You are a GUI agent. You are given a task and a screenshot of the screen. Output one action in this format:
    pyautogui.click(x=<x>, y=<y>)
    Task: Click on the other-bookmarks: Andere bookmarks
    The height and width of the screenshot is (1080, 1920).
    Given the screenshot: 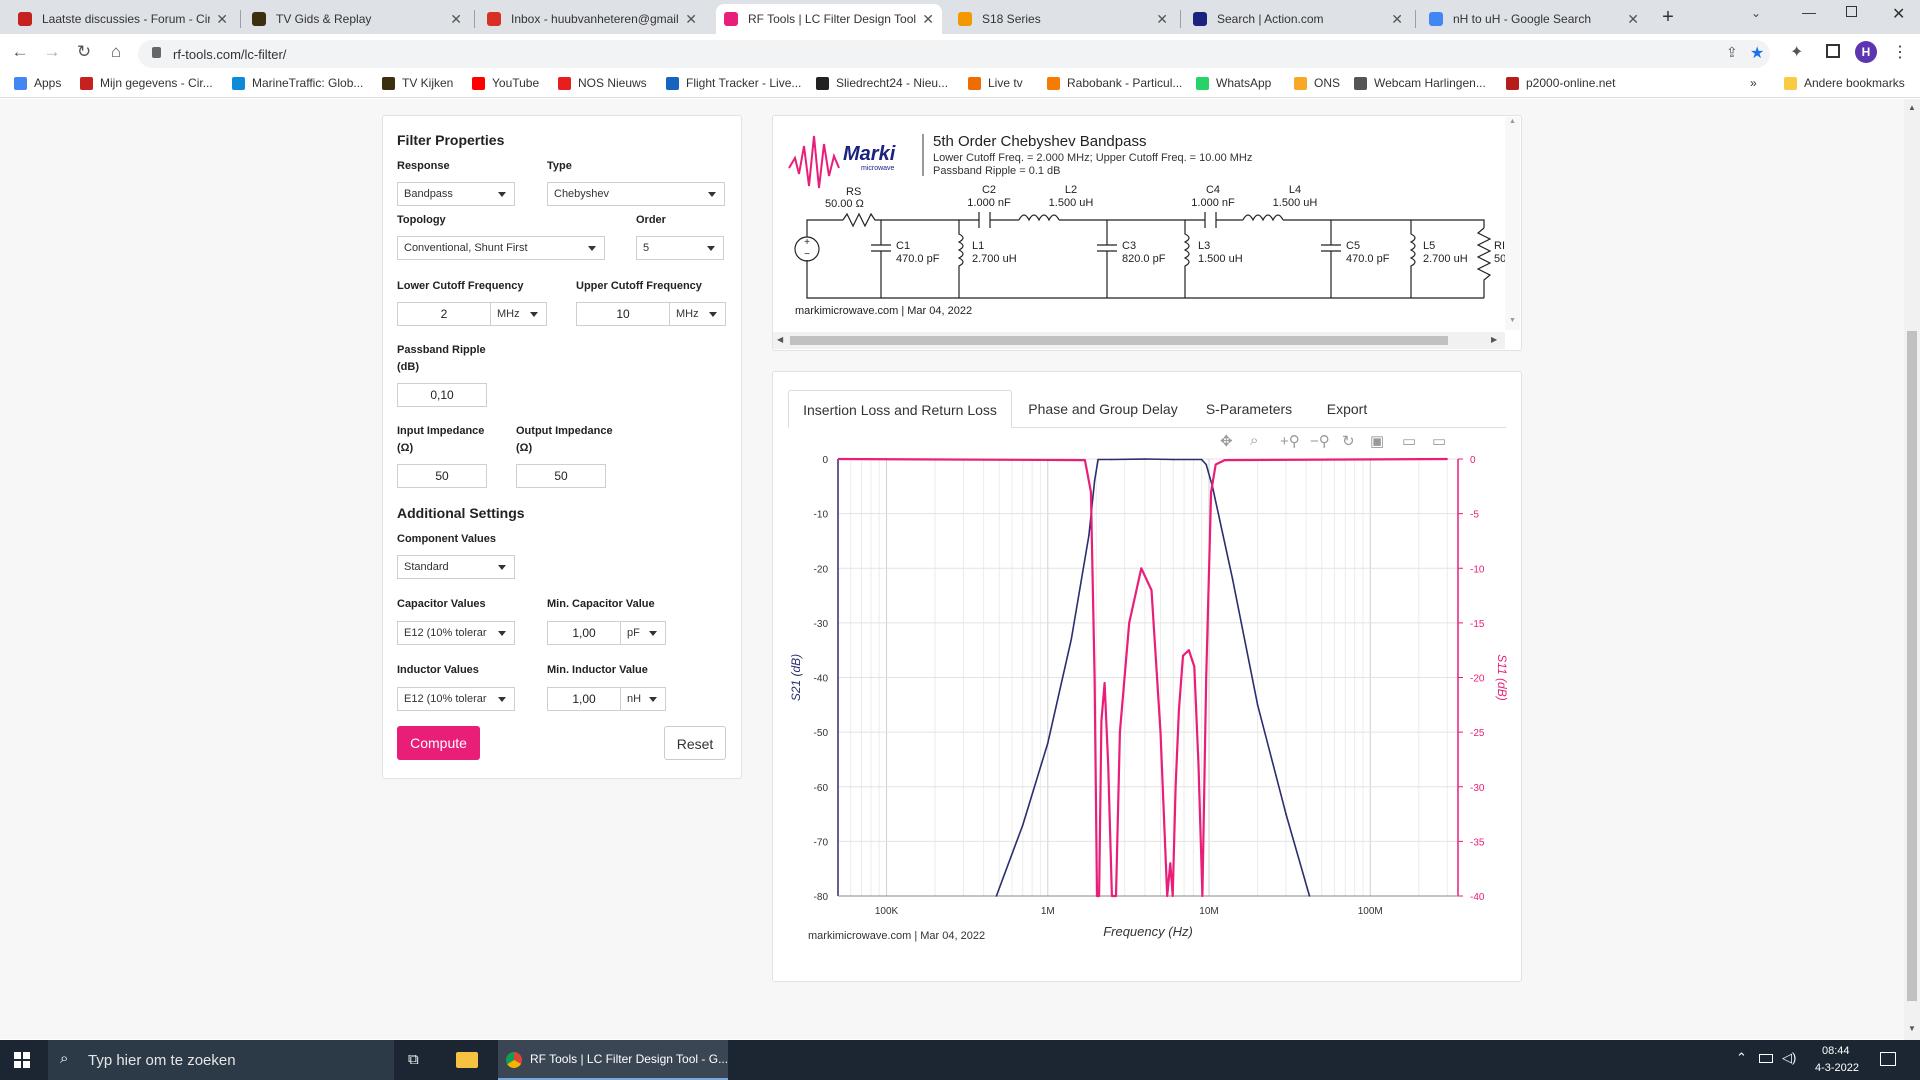 What is the action you would take?
    pyautogui.click(x=1844, y=83)
    